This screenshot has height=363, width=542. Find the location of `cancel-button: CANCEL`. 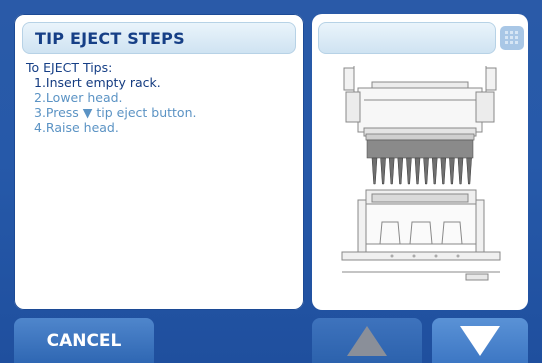

cancel-button: CANCEL is located at coordinates (84, 340).